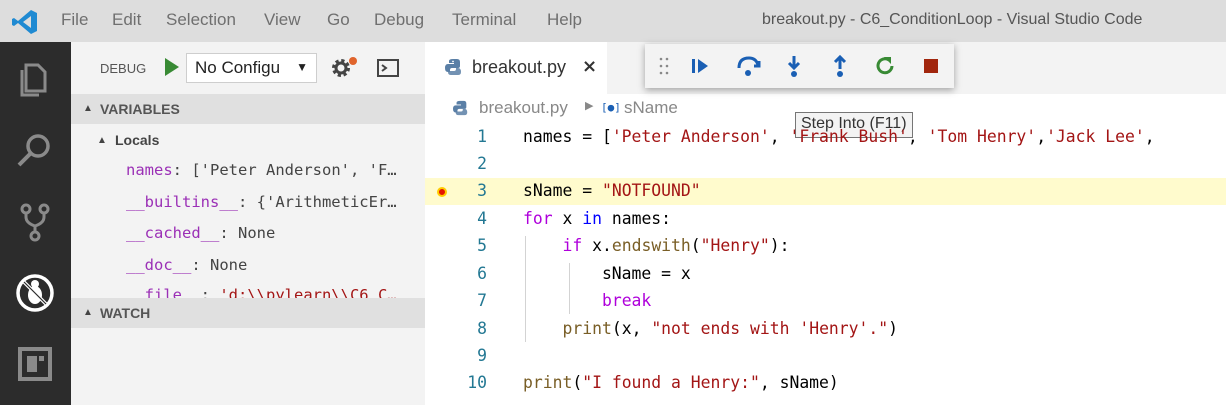 The image size is (1226, 405). Describe the element at coordinates (825, 274) in the screenshot. I see `code-line-6: 6 sName = x` at that location.